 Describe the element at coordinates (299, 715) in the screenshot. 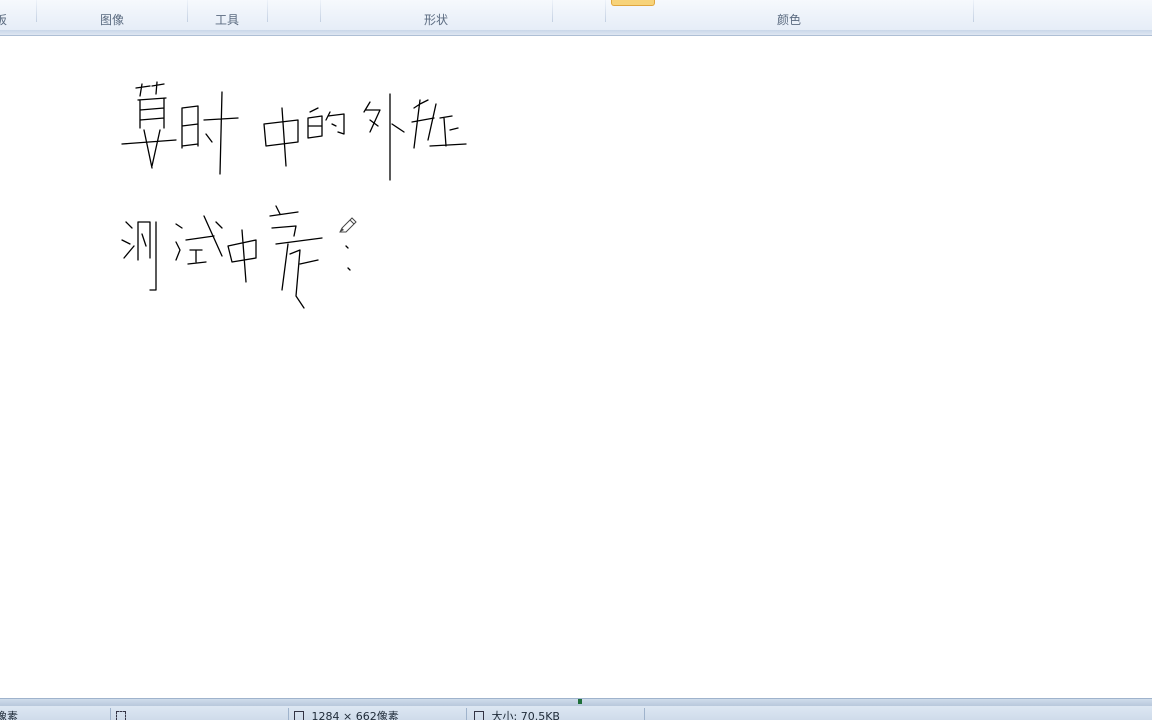

I see `image-size-icon` at that location.